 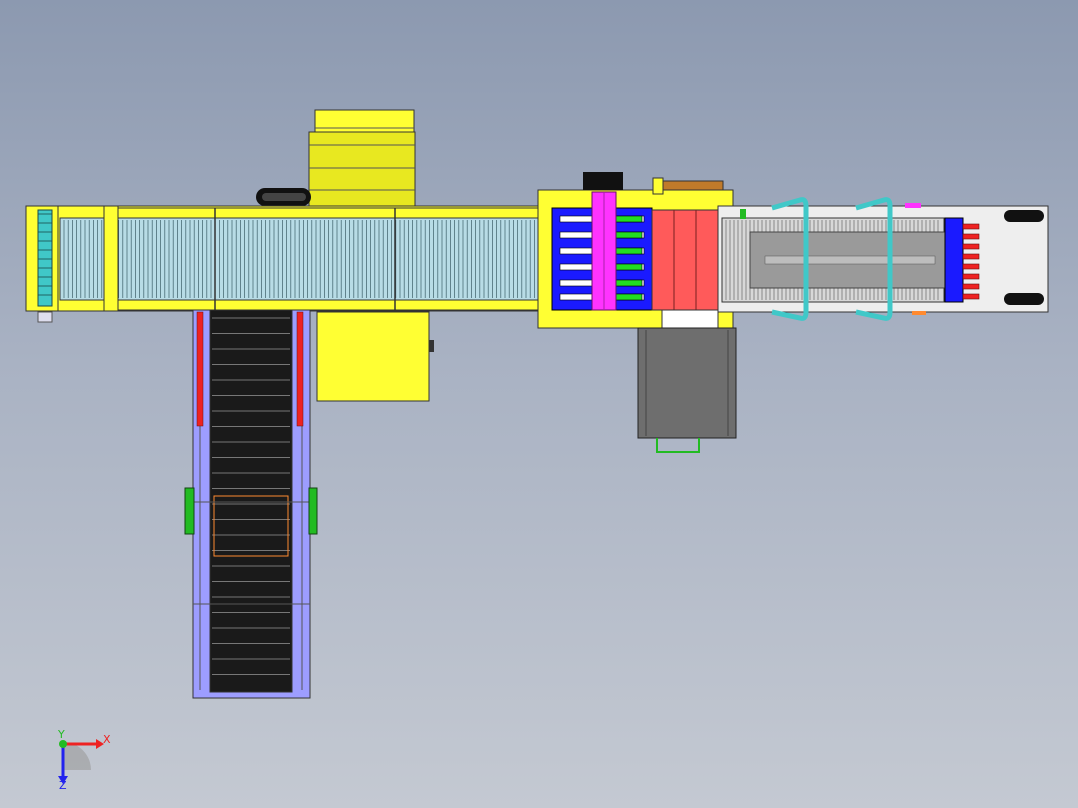 What do you see at coordinates (313, 511) in the screenshot?
I see `right-green-bracket` at bounding box center [313, 511].